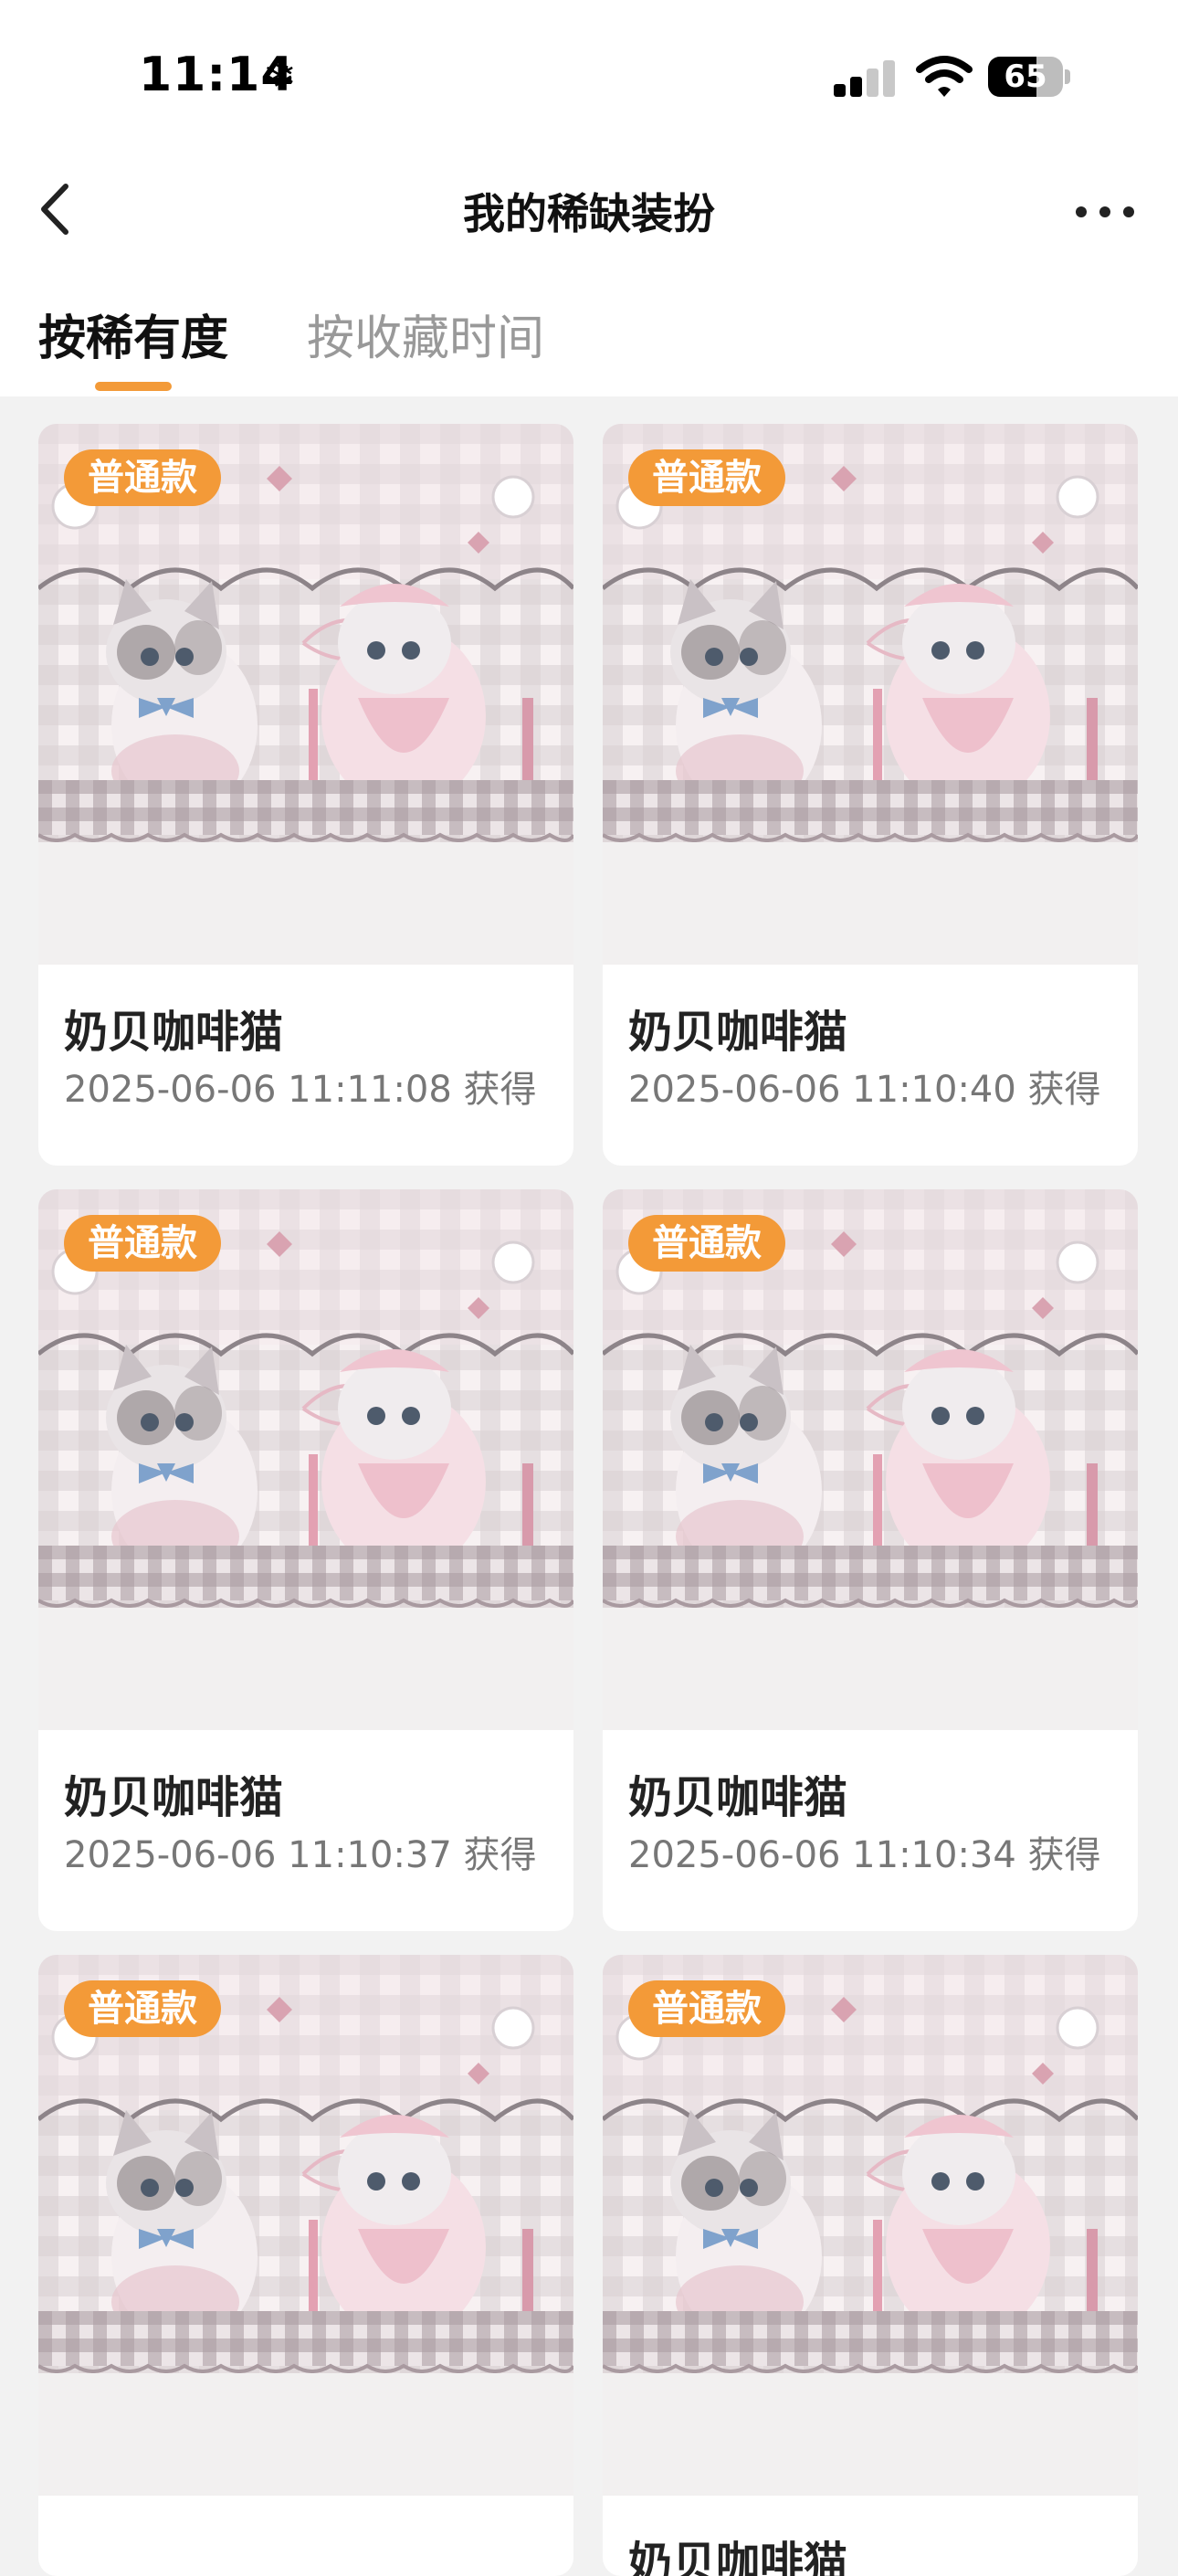 The height and width of the screenshot is (2576, 1178). Describe the element at coordinates (425, 334) in the screenshot. I see `tab-by-collect-time: 按收藏时间` at that location.